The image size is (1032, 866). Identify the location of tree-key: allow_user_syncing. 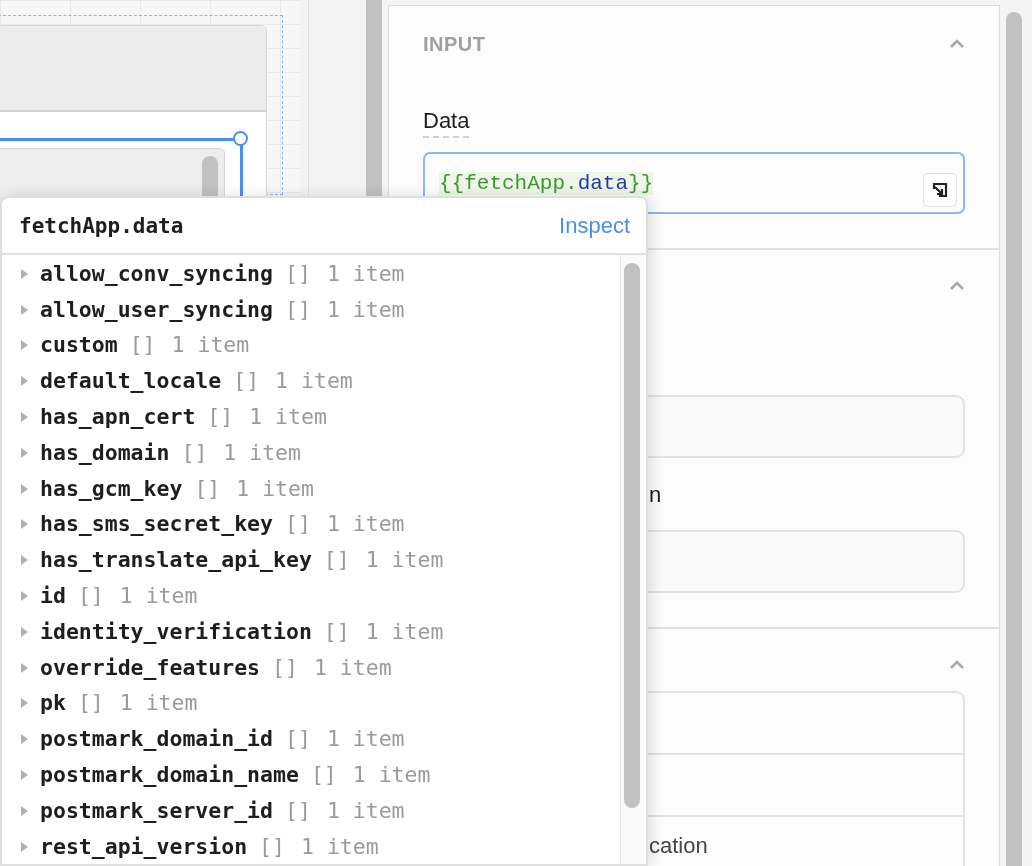
(156, 309).